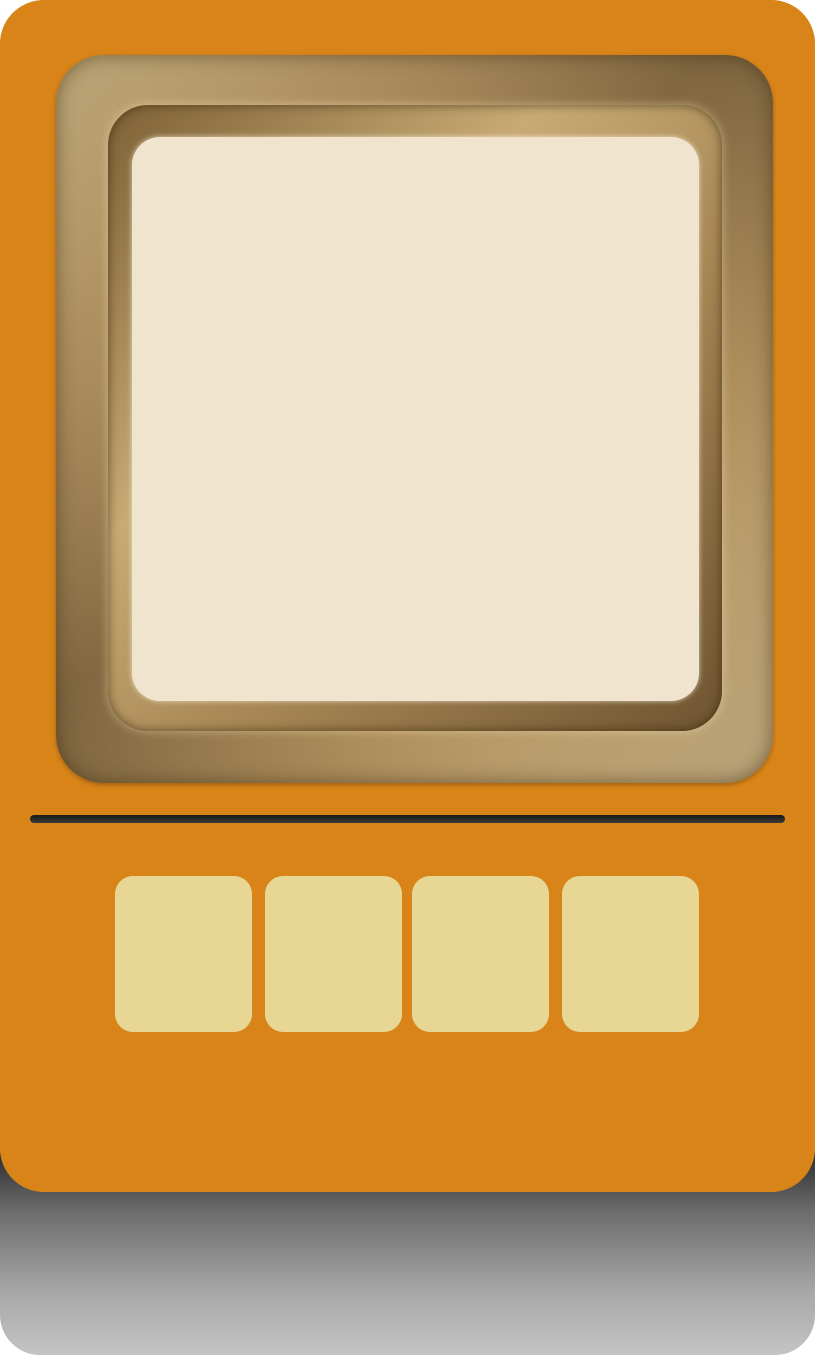 Image resolution: width=815 pixels, height=1355 pixels. What do you see at coordinates (407, 819) in the screenshot?
I see `body-seam` at bounding box center [407, 819].